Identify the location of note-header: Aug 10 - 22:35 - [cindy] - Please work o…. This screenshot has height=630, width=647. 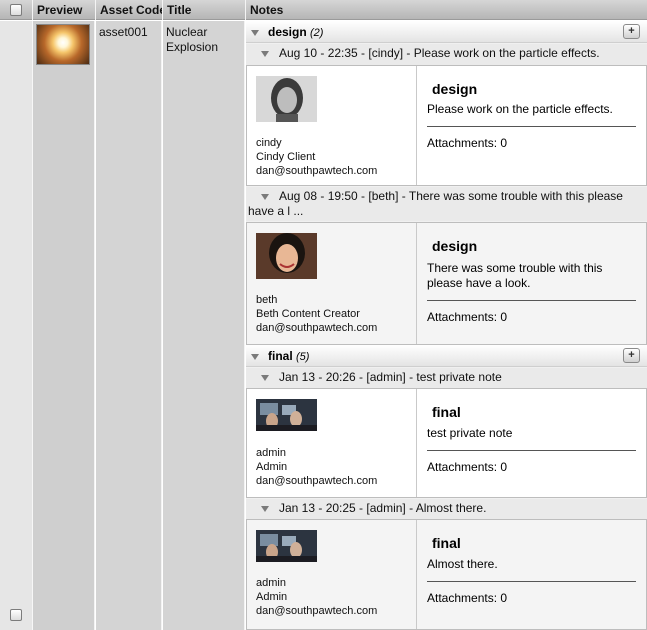
(446, 54).